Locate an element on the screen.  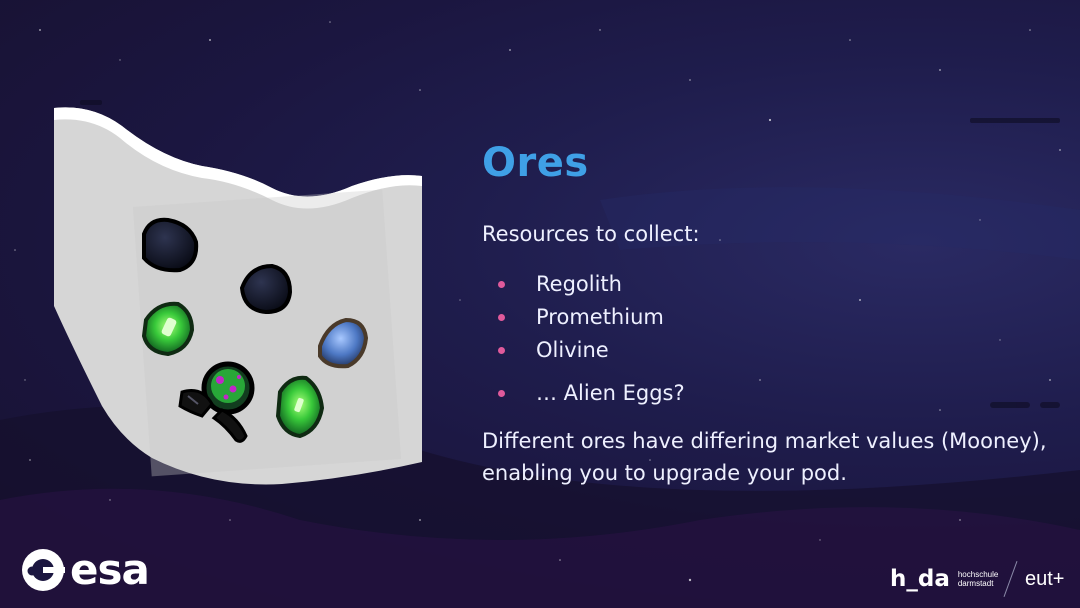
intro-text: Resources to collect: is located at coordinates (591, 234).